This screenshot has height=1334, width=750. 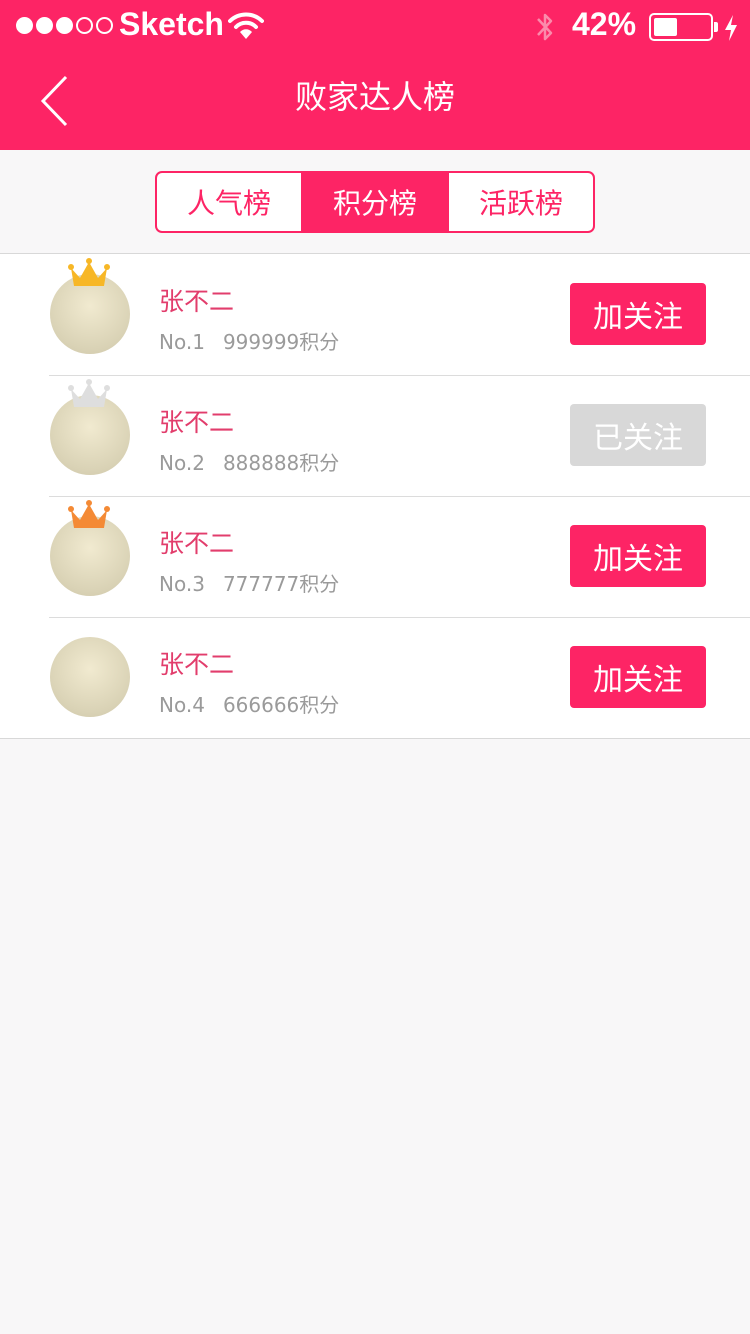 I want to click on list-item: 张不二 No.3 777777积分 加关注, so click(x=375, y=556).